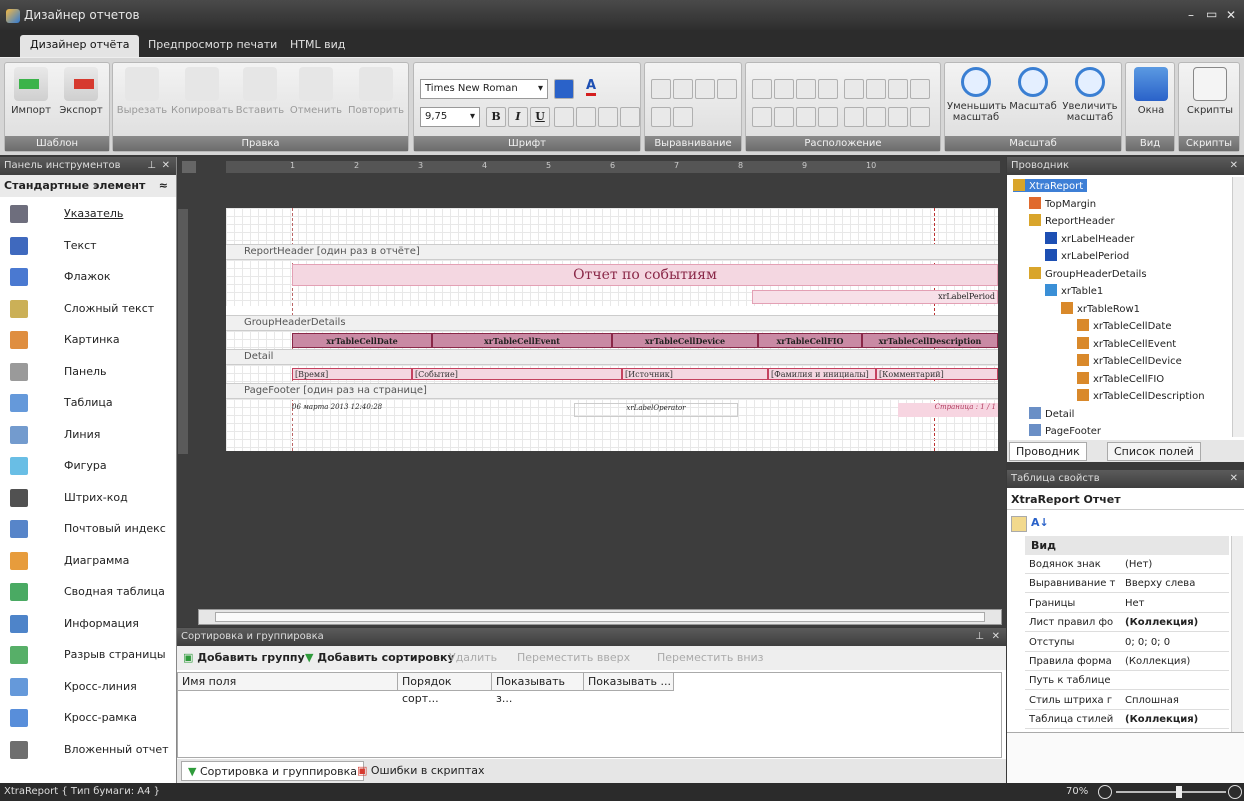  I want to click on toolbox-item-panel: Панель, so click(88, 372).